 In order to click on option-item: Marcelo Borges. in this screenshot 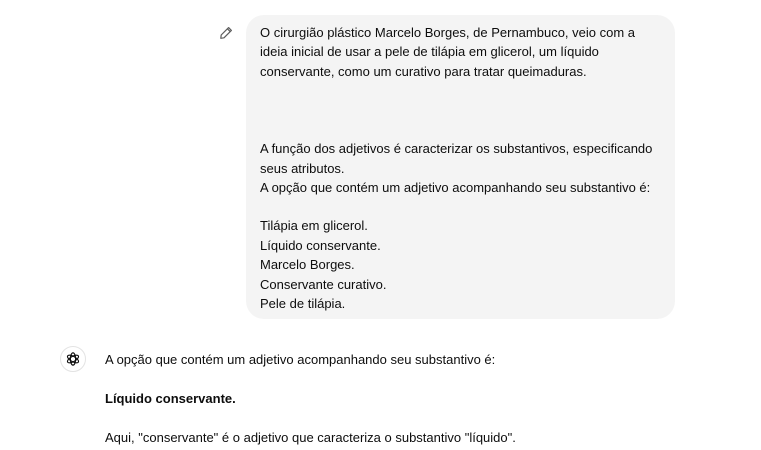, I will do `click(307, 265)`.